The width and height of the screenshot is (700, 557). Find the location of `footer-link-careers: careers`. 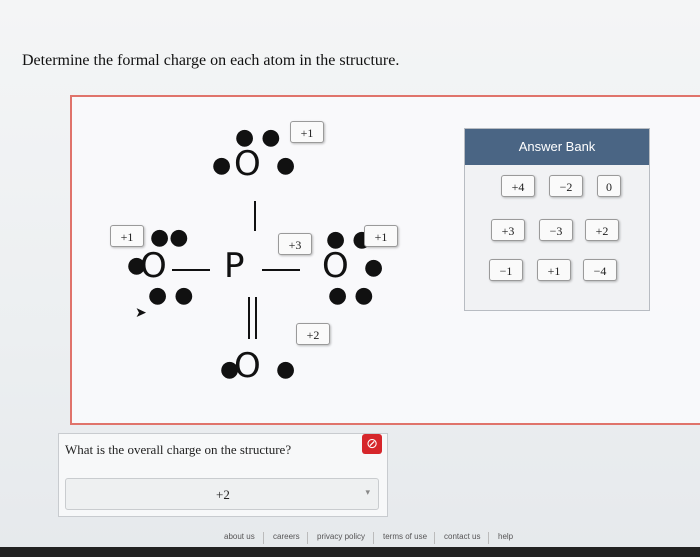

footer-link-careers: careers is located at coordinates (286, 536).